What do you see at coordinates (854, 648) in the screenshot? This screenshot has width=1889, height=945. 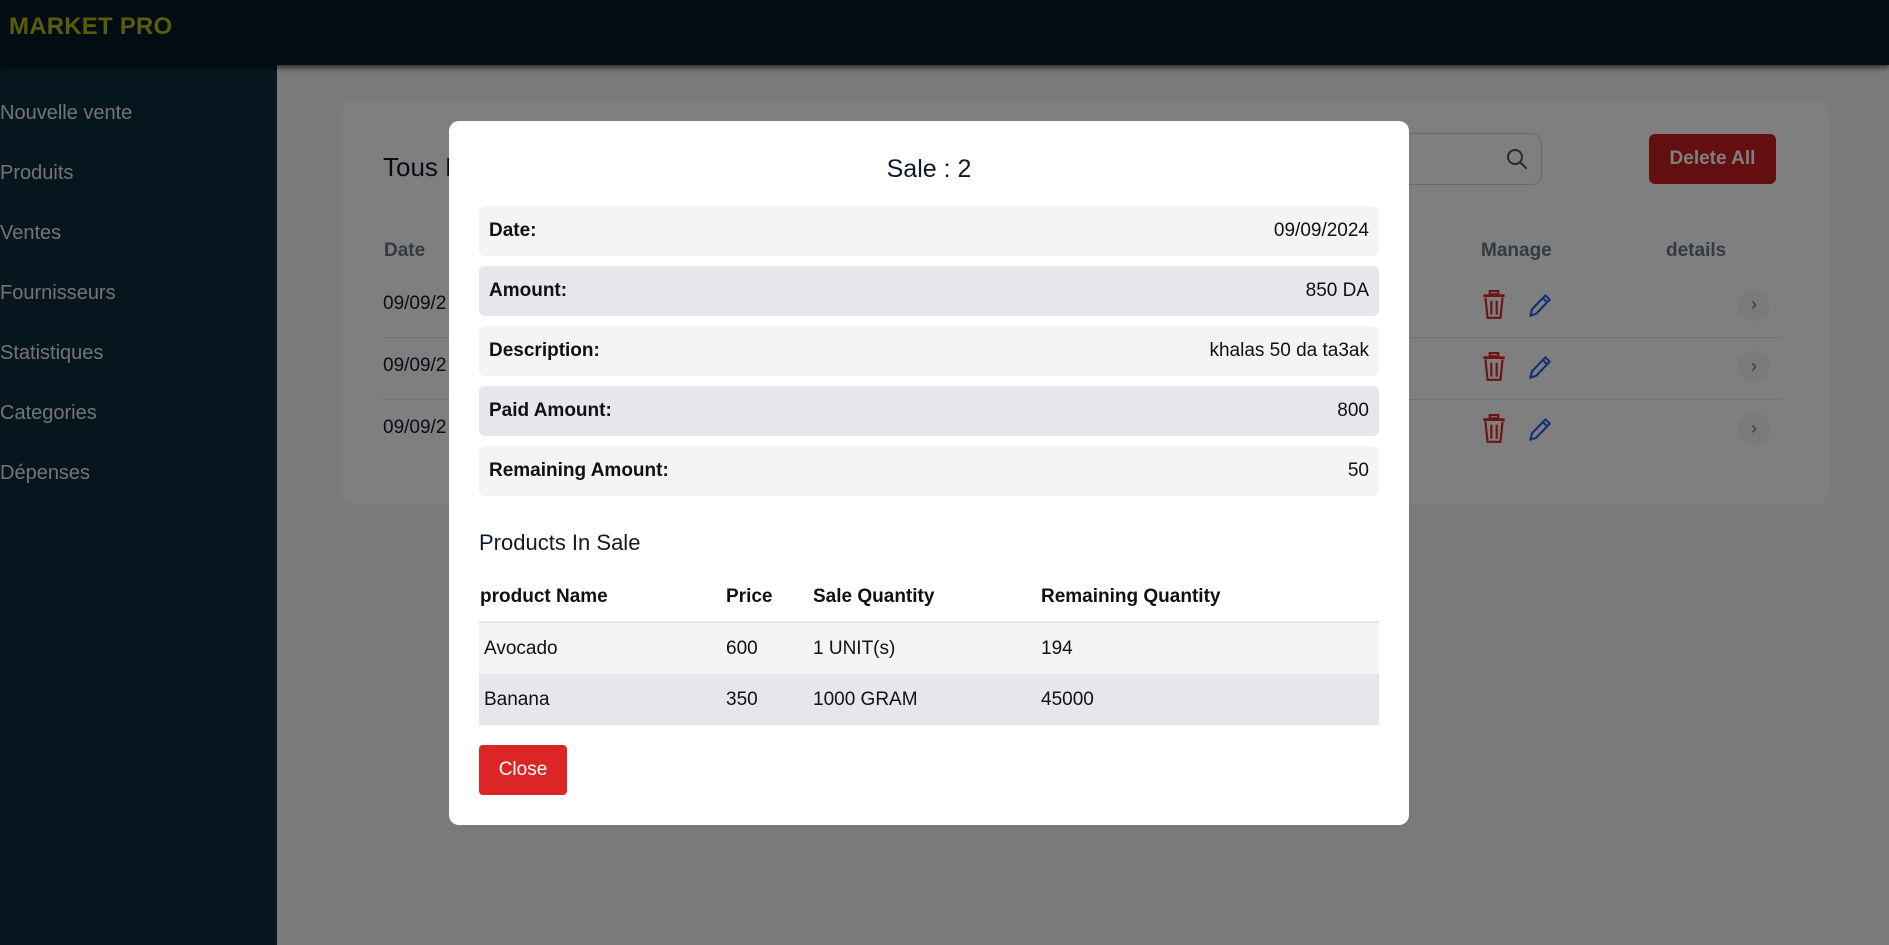 I see `product-sale-quantity: 1 UNIT(s)` at bounding box center [854, 648].